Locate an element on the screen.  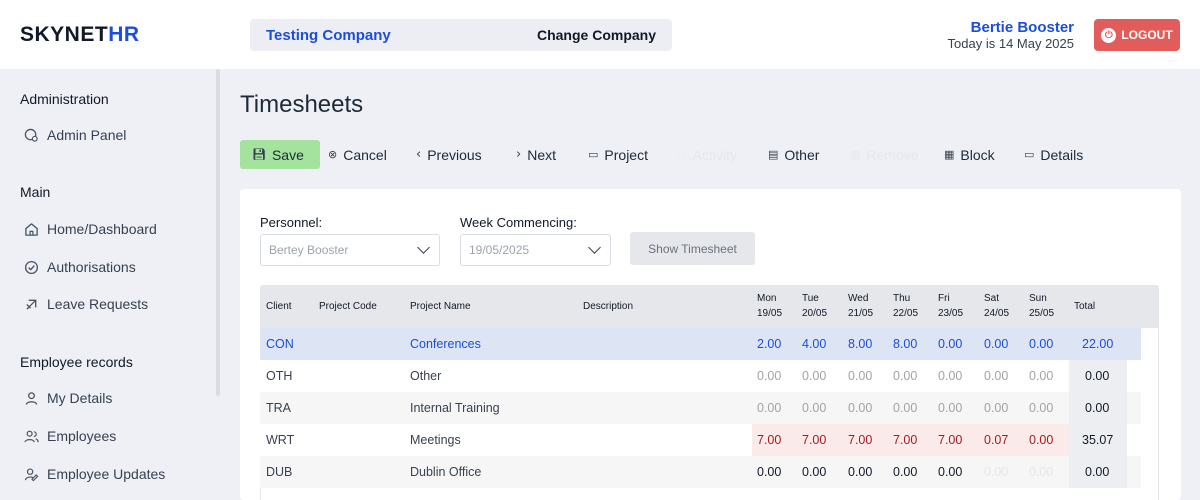
home-icon is located at coordinates (31, 229).